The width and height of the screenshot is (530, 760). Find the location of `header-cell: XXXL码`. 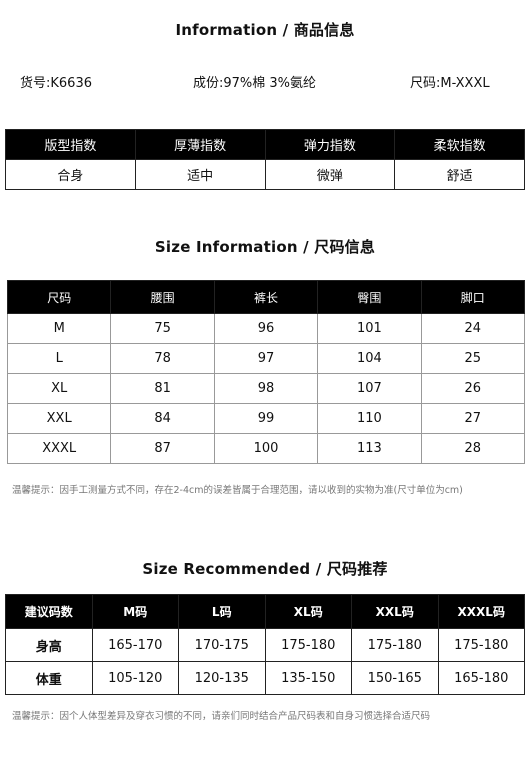

header-cell: XXXL码 is located at coordinates (481, 611).